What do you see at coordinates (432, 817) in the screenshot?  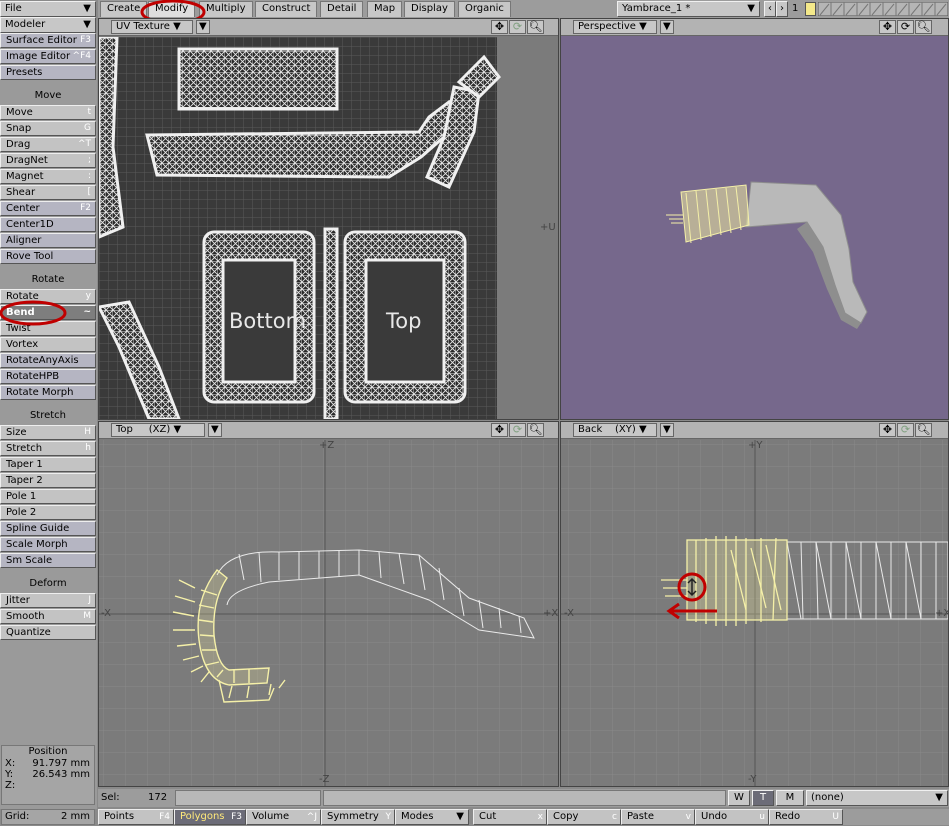 I see `modes-dropdown: Modes ▼` at bounding box center [432, 817].